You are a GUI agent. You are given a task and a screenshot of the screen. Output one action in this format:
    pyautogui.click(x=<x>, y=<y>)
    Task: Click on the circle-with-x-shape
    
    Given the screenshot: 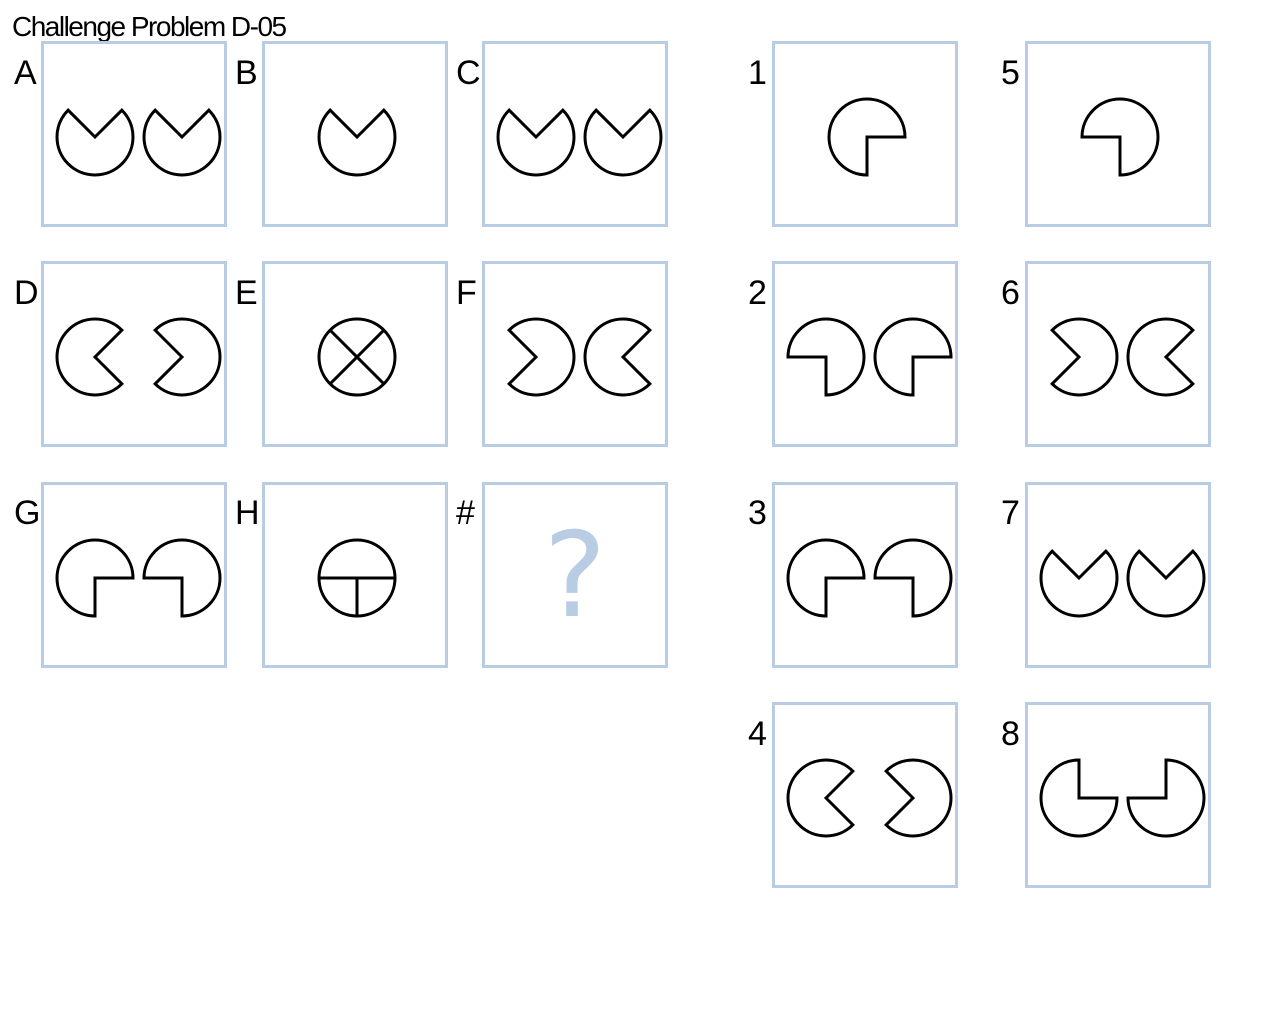 What is the action you would take?
    pyautogui.click(x=357, y=357)
    